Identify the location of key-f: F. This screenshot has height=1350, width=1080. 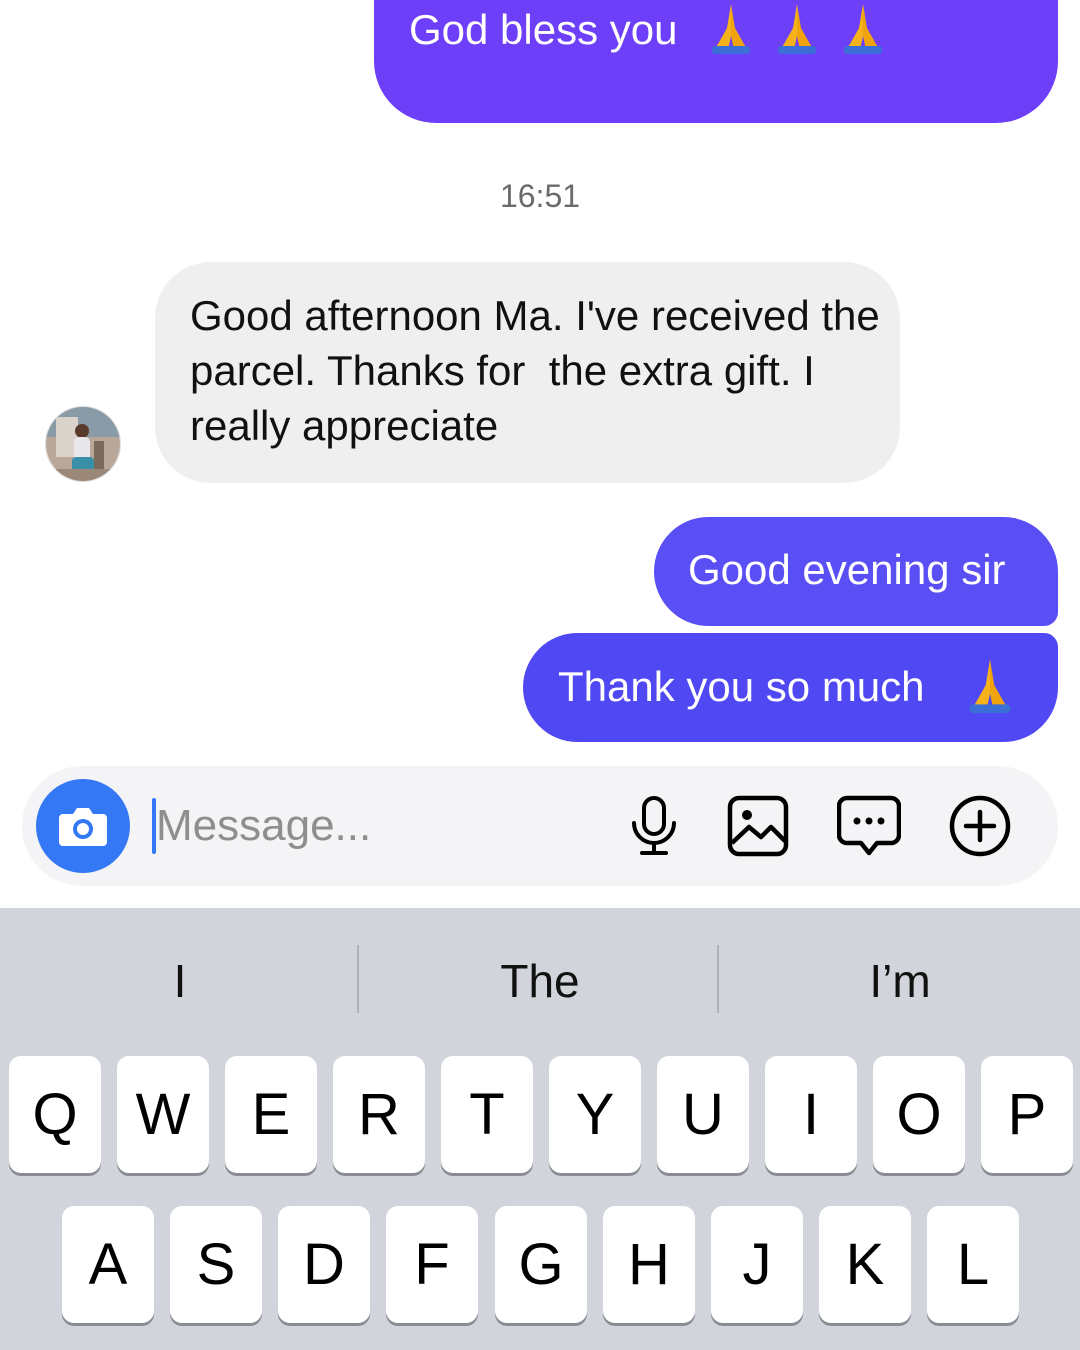
(432, 1264).